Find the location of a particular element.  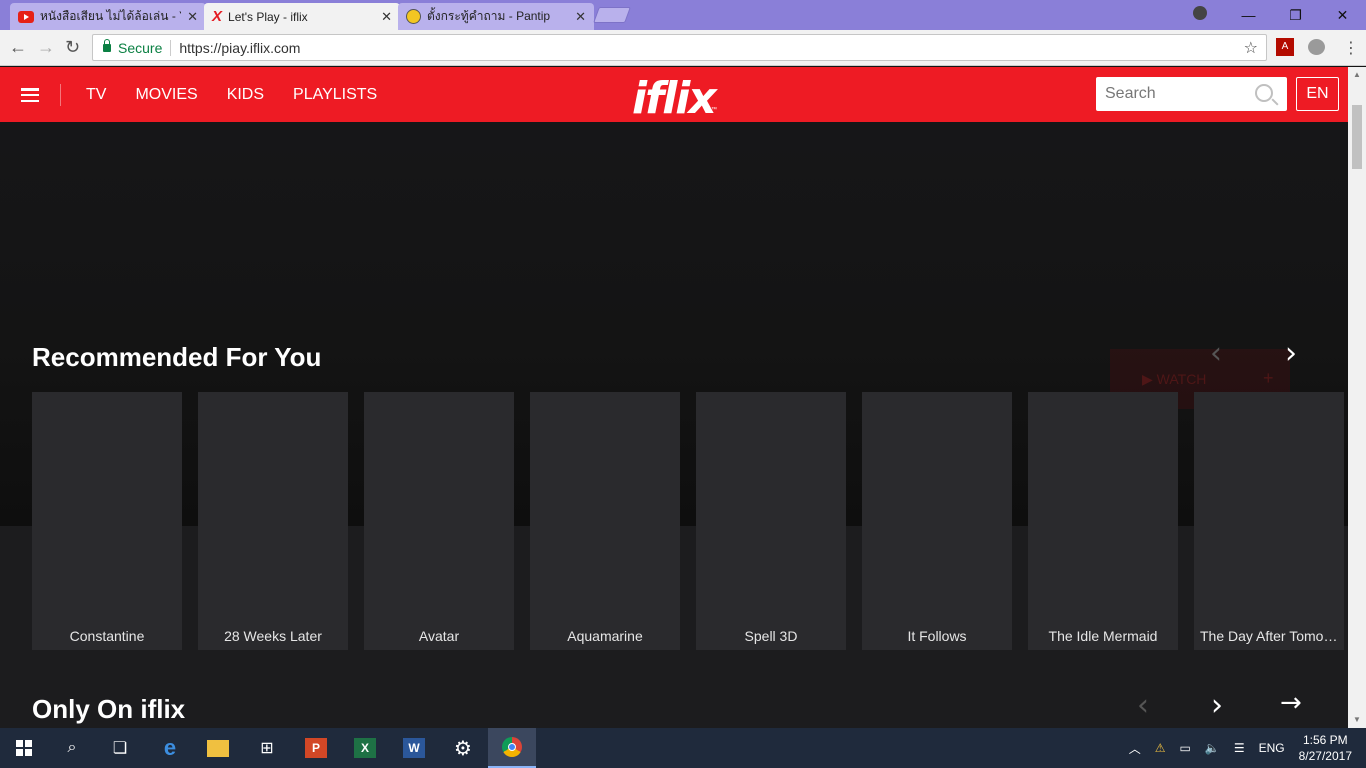

wifi-icon: ⚠ is located at coordinates (1160, 748).